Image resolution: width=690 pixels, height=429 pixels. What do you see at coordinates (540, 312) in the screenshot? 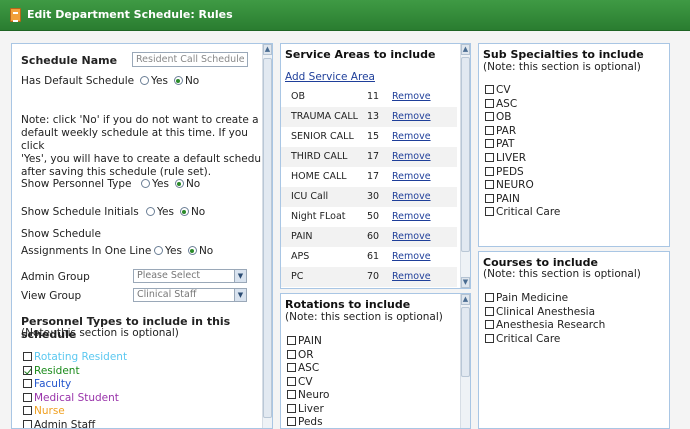
I see `course-item: Clinical Anesthesia` at bounding box center [540, 312].